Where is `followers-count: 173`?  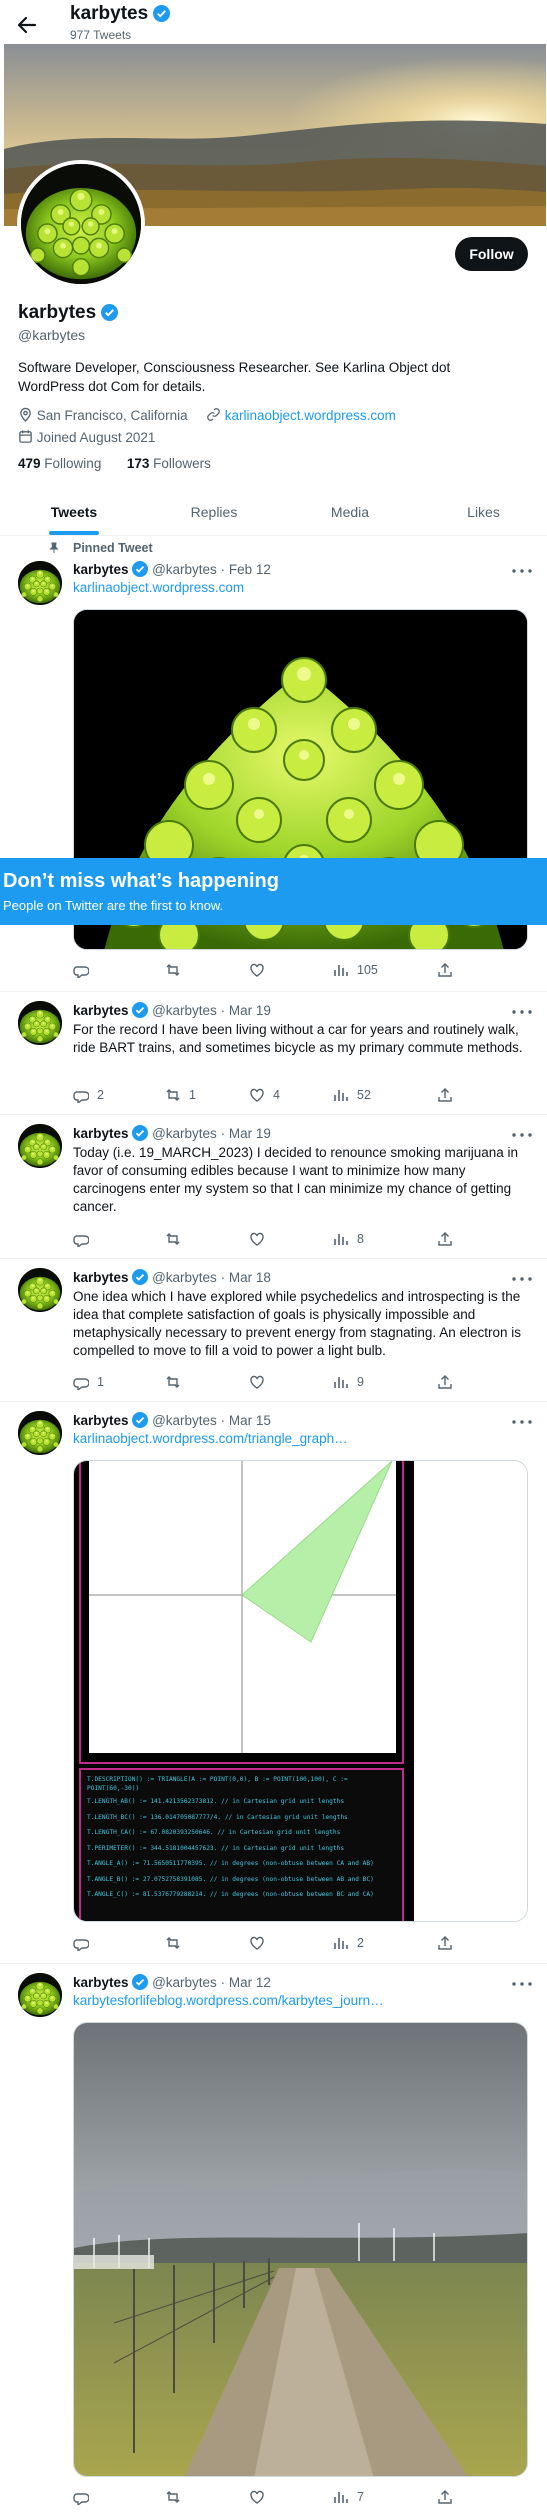 followers-count: 173 is located at coordinates (138, 463).